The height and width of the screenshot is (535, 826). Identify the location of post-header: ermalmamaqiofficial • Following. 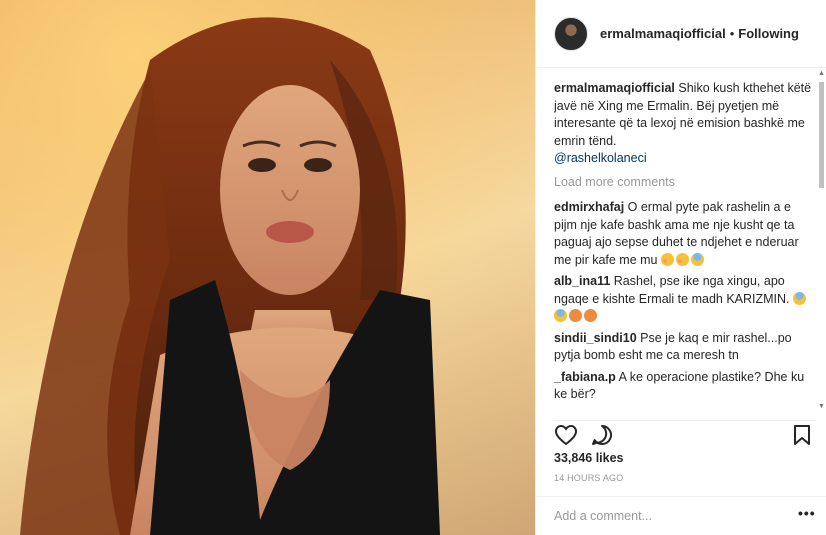
(681, 34).